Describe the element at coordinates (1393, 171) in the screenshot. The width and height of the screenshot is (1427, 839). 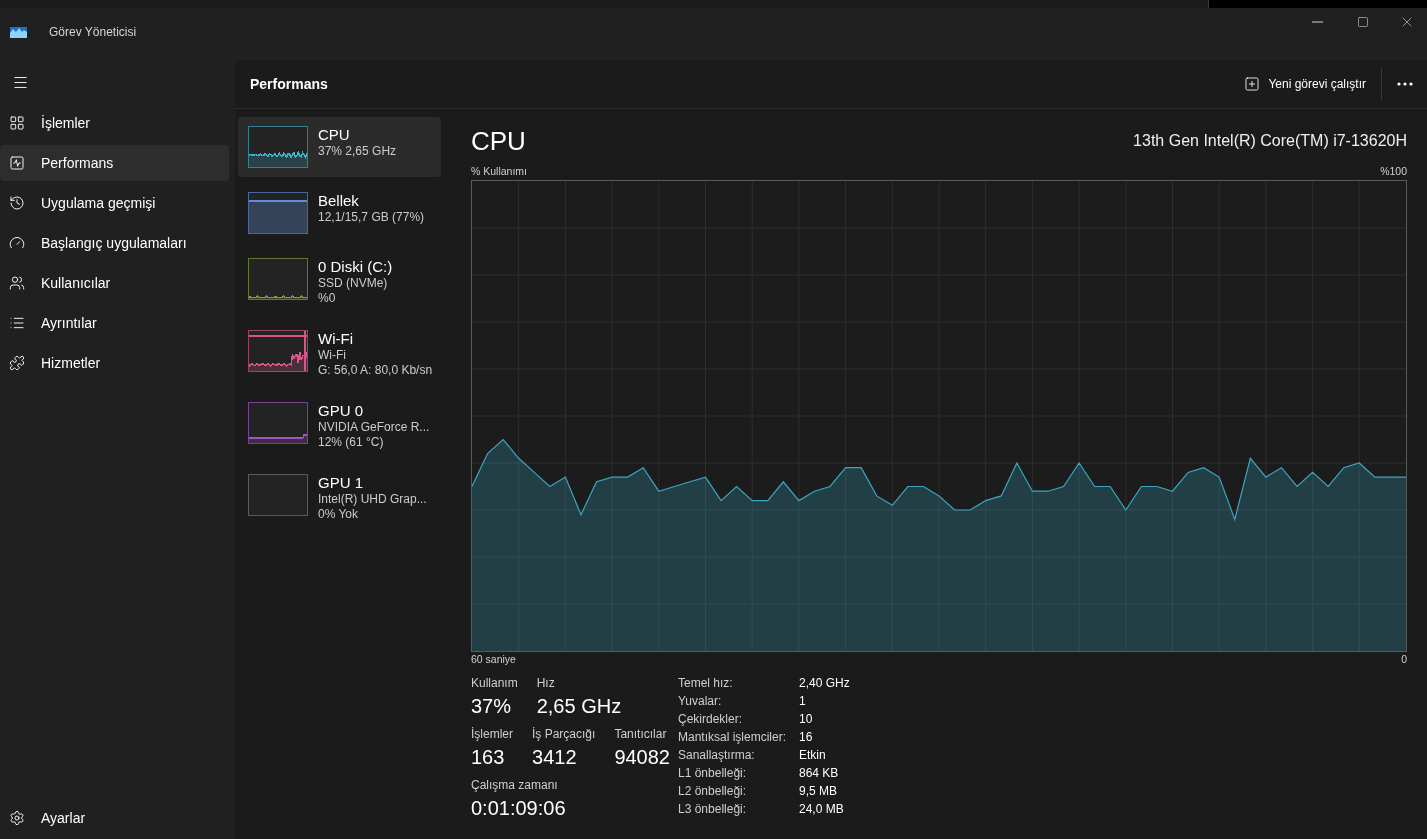
I see `y-axis-max-label: %100` at that location.